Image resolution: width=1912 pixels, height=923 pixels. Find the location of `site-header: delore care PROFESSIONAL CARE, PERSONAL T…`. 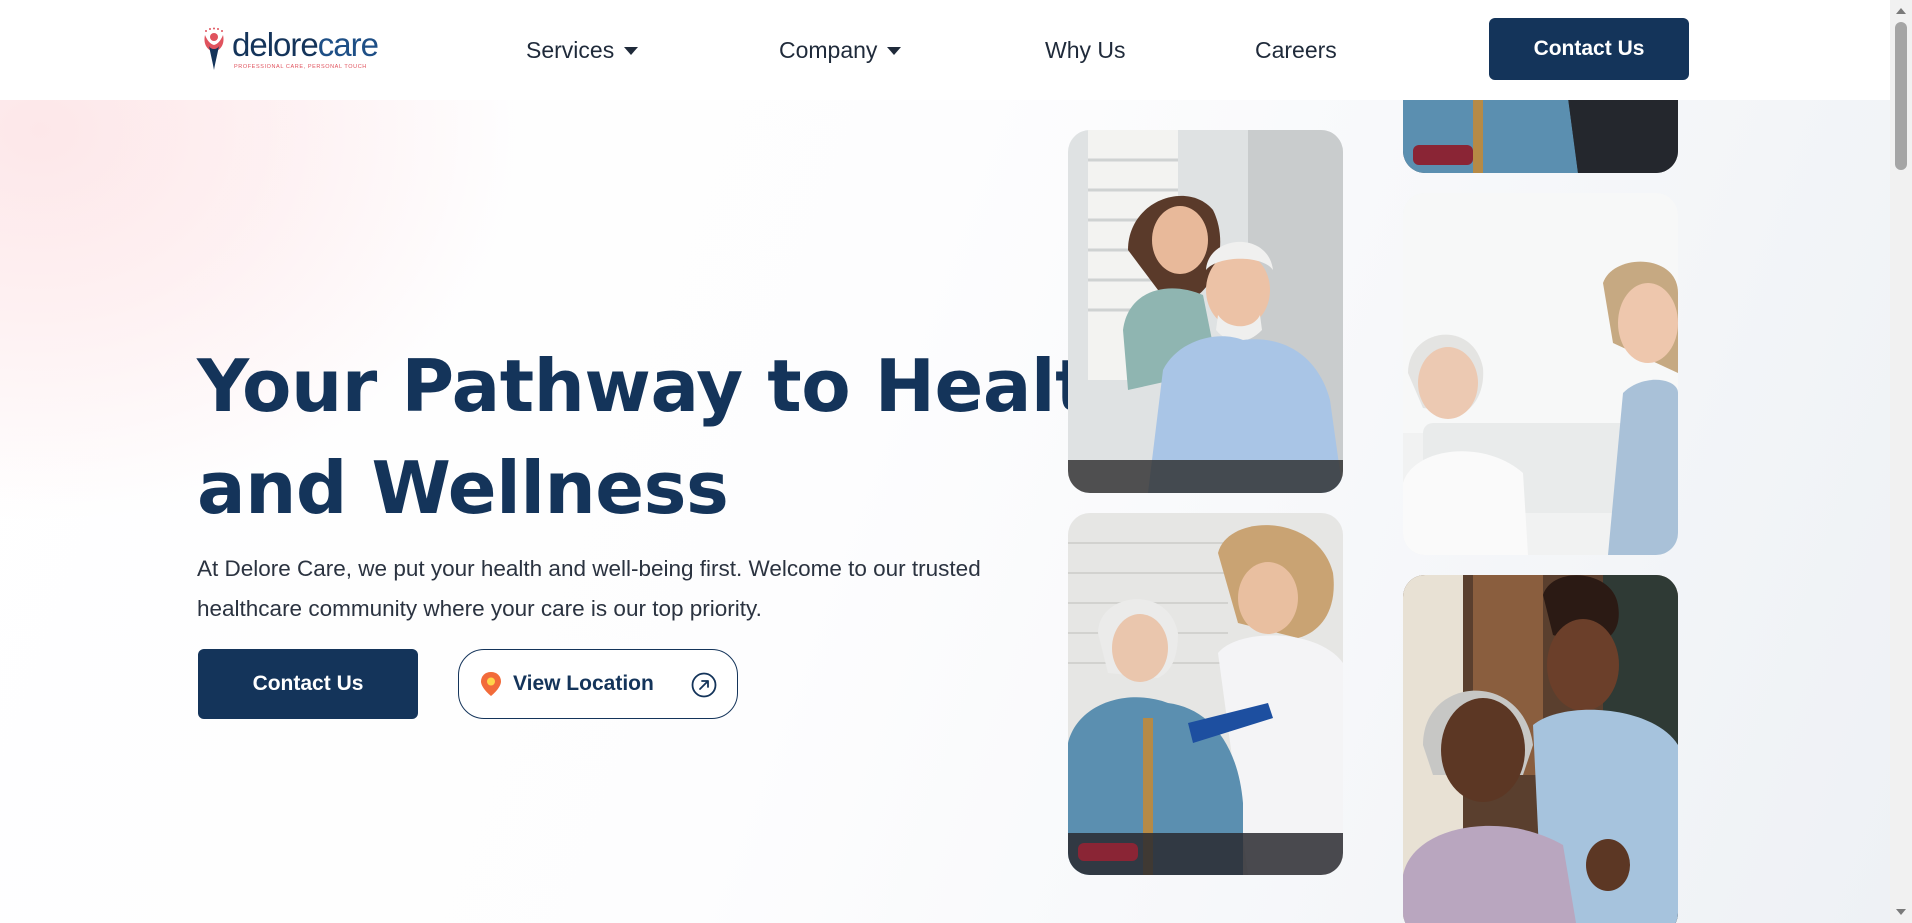

site-header: delore care PROFESSIONAL CARE, PERSONAL T… is located at coordinates (945, 50).